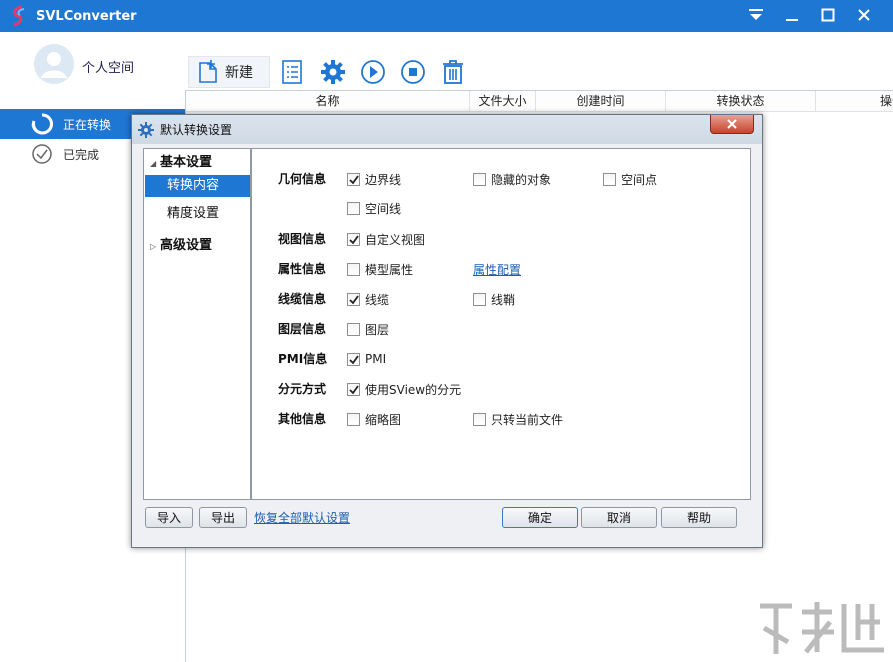 Image resolution: width=893 pixels, height=662 pixels. Describe the element at coordinates (87, 124) in the screenshot. I see `sidebar-item-label: 正在转换` at that location.